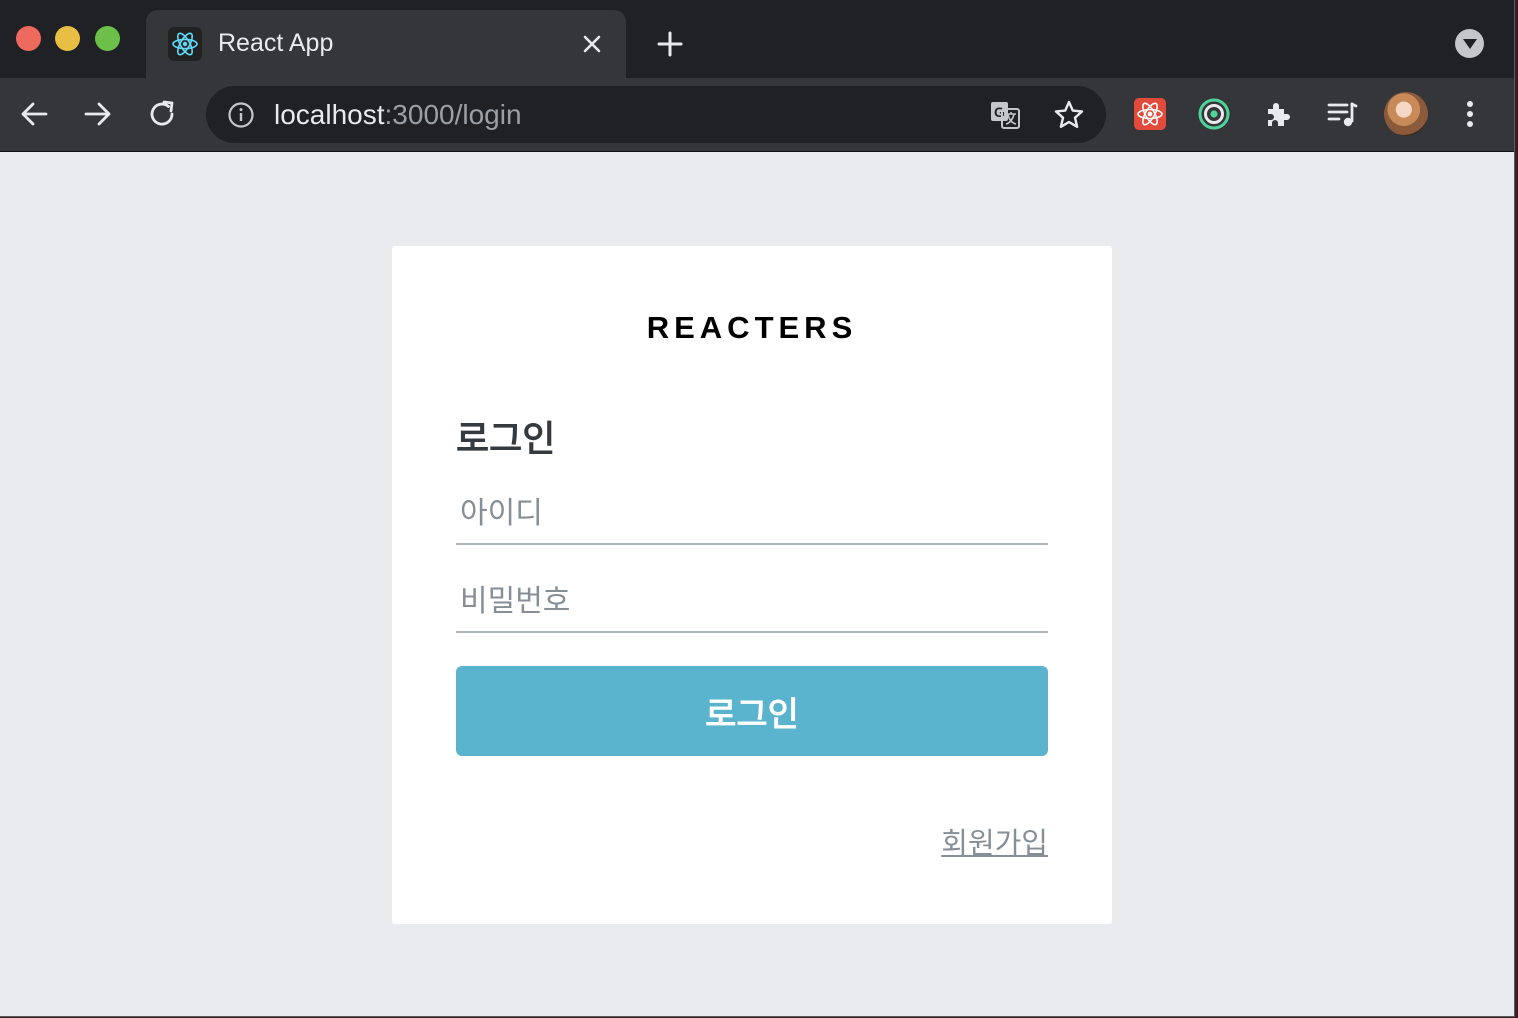  What do you see at coordinates (329, 114) in the screenshot?
I see `url-host: localhost` at bounding box center [329, 114].